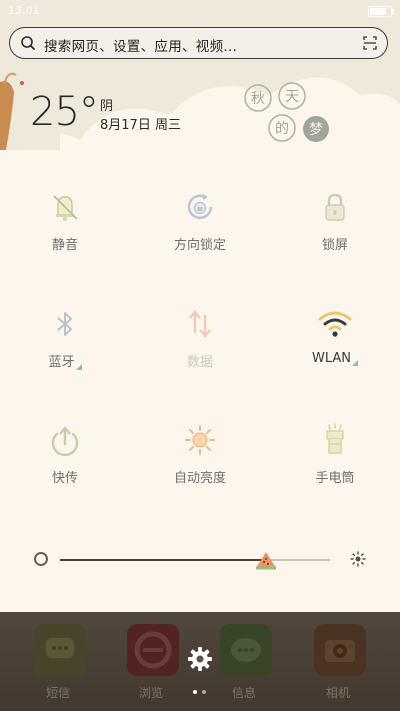  Describe the element at coordinates (286, 112) in the screenshot. I see `theme-logo: 秋 天 的 梦` at that location.